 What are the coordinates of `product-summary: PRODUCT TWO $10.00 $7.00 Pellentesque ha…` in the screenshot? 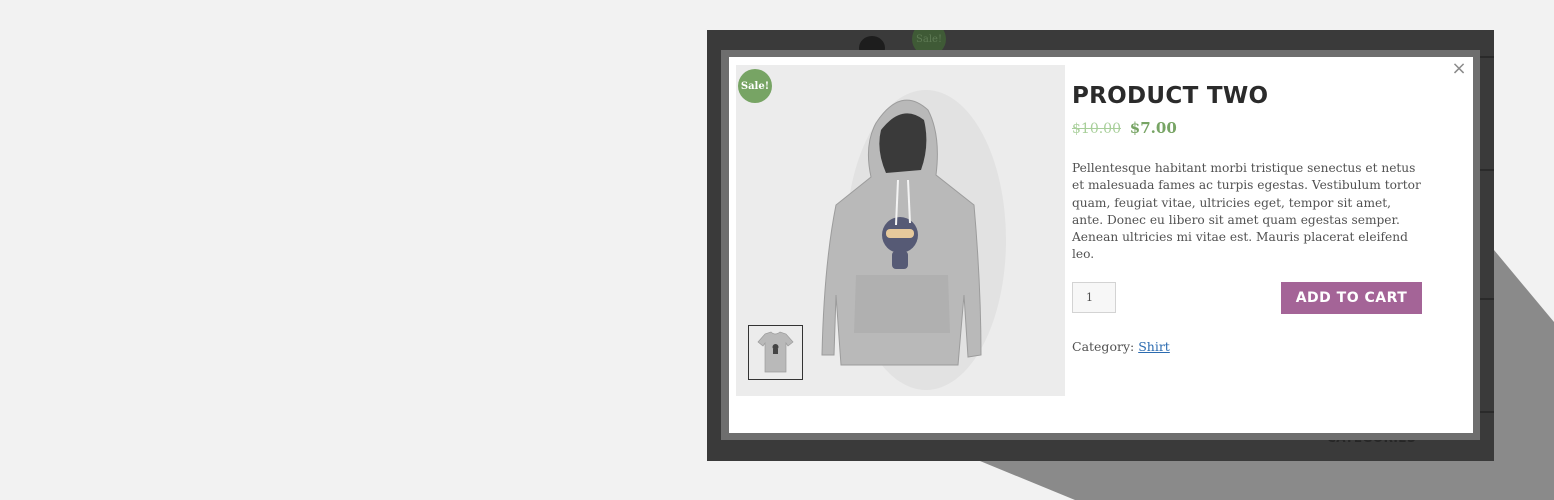 It's located at (1248, 218).